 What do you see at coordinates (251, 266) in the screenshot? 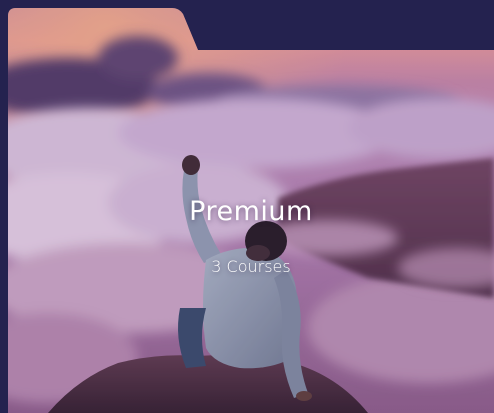
I see `course-count-label: 3 Courses` at bounding box center [251, 266].